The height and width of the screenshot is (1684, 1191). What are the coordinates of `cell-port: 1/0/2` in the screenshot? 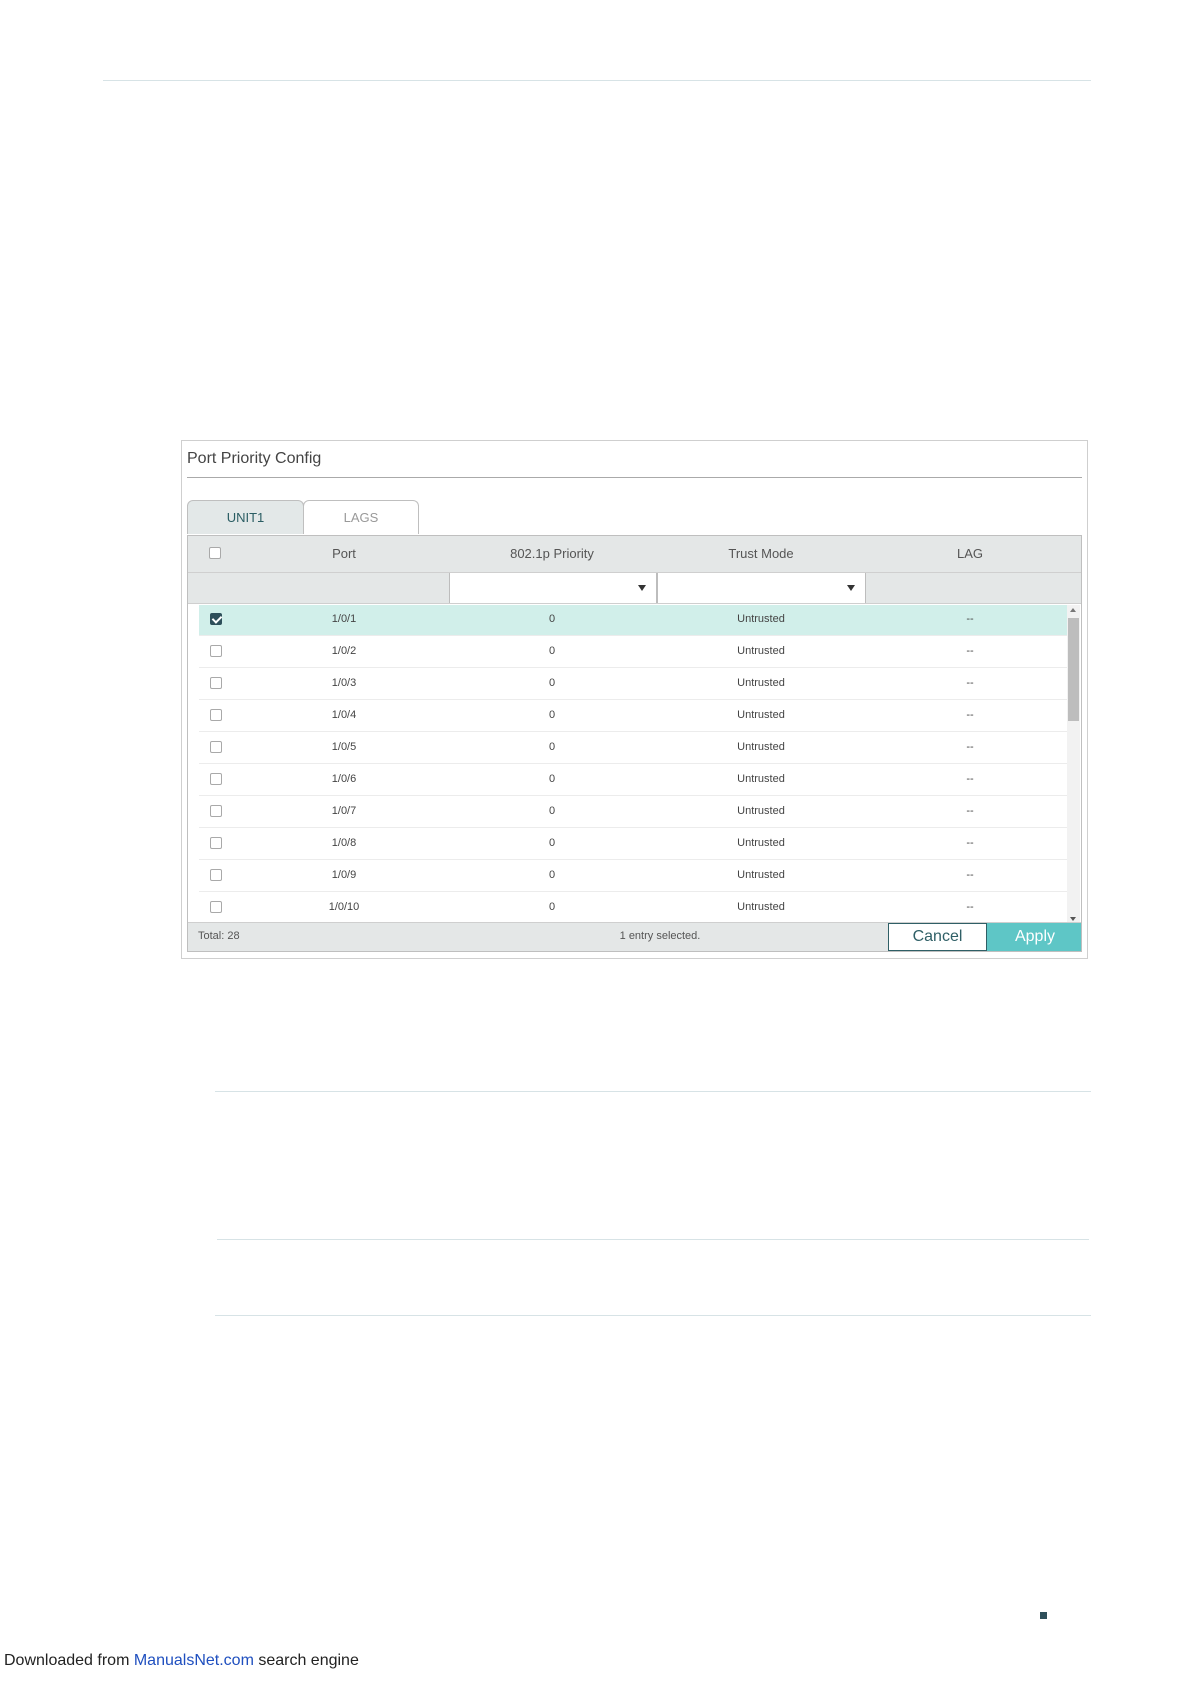 It's located at (344, 651).